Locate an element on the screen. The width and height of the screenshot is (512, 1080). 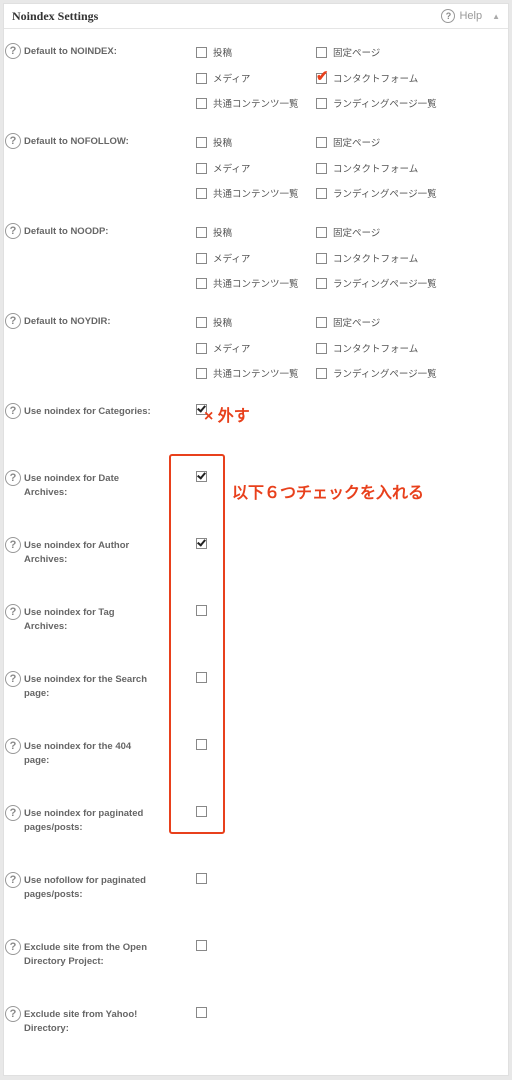
help-toggle: ? Help ▲ is located at coordinates (470, 16).